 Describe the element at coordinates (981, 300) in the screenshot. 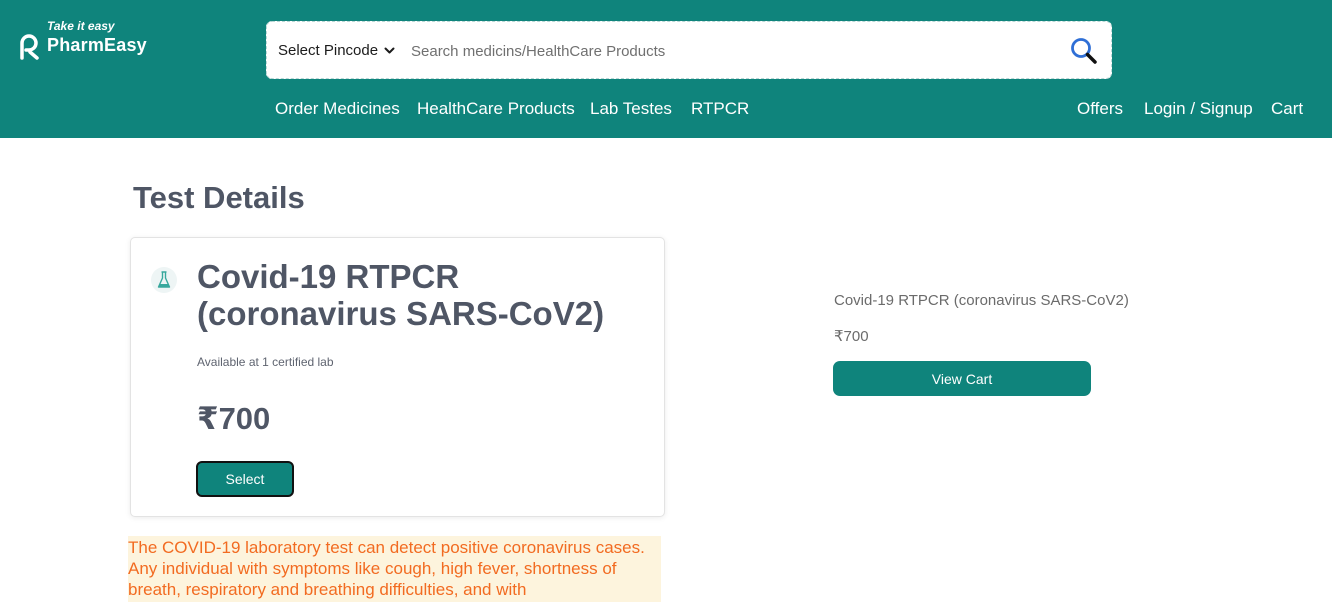

I see `cart-item-name: Covid-19 RTPCR (coronavirus SARS-CoV2)` at that location.